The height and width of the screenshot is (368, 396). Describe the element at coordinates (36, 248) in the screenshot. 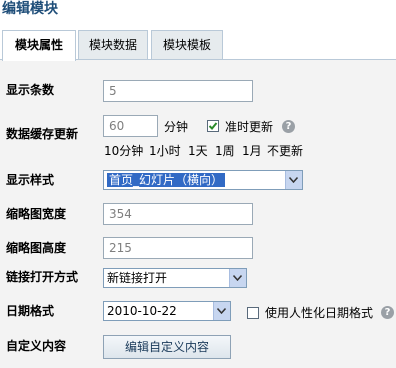

I see `thumb-height-label: 缩略图高度` at that location.